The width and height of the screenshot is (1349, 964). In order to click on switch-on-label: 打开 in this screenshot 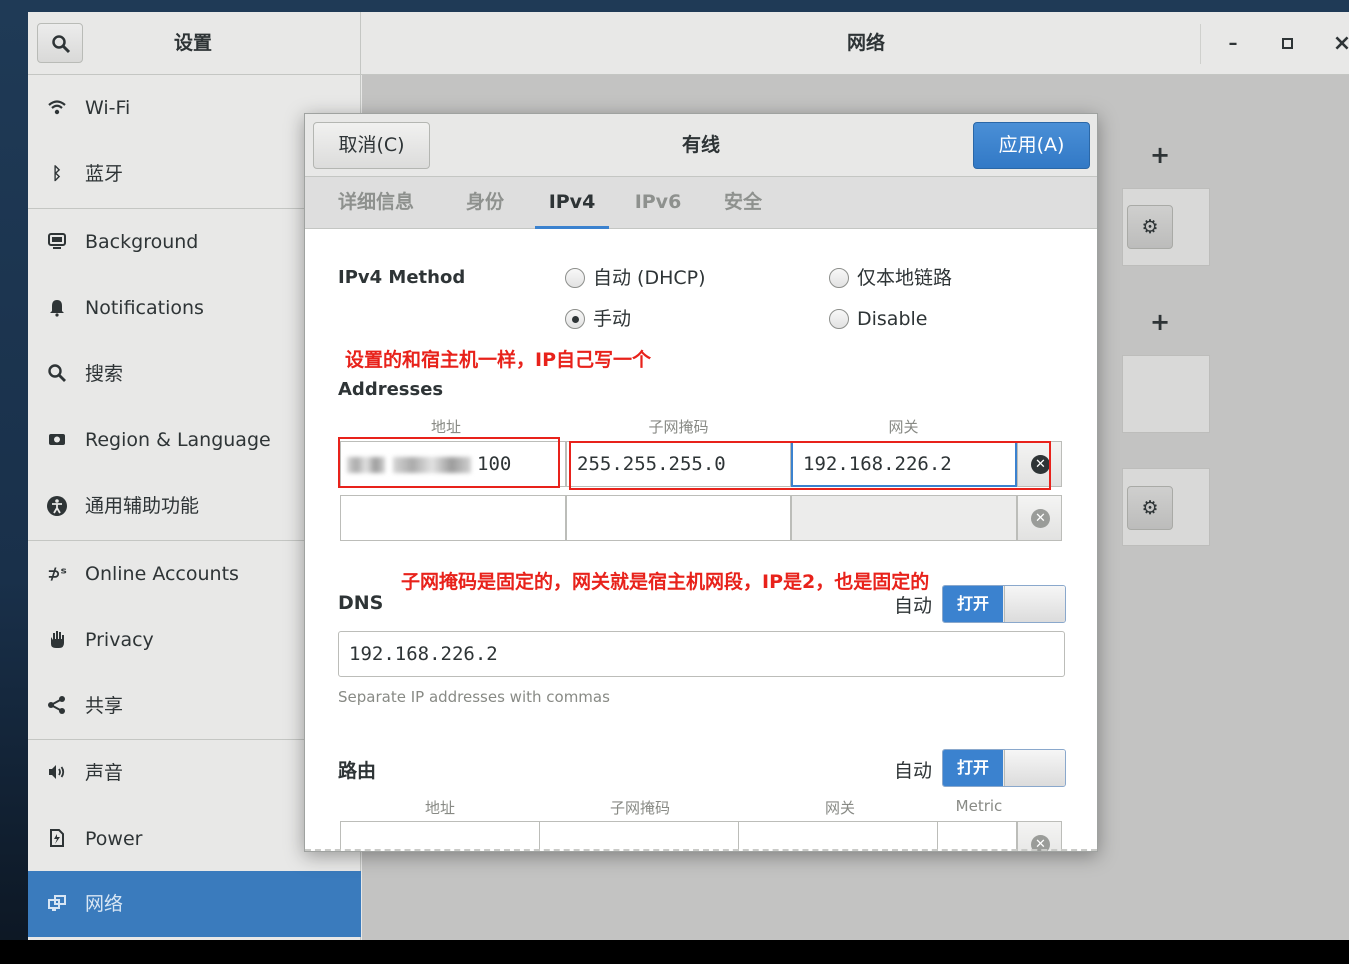, I will do `click(973, 604)`.